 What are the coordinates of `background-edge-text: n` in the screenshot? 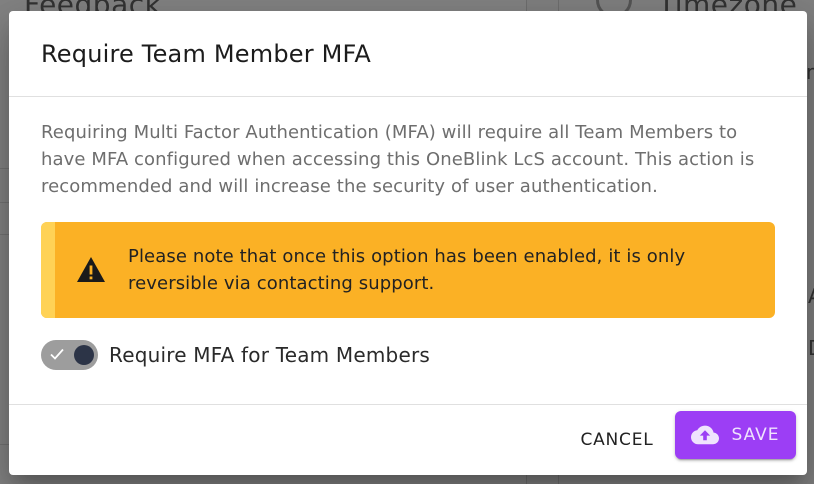 It's located at (810, 72).